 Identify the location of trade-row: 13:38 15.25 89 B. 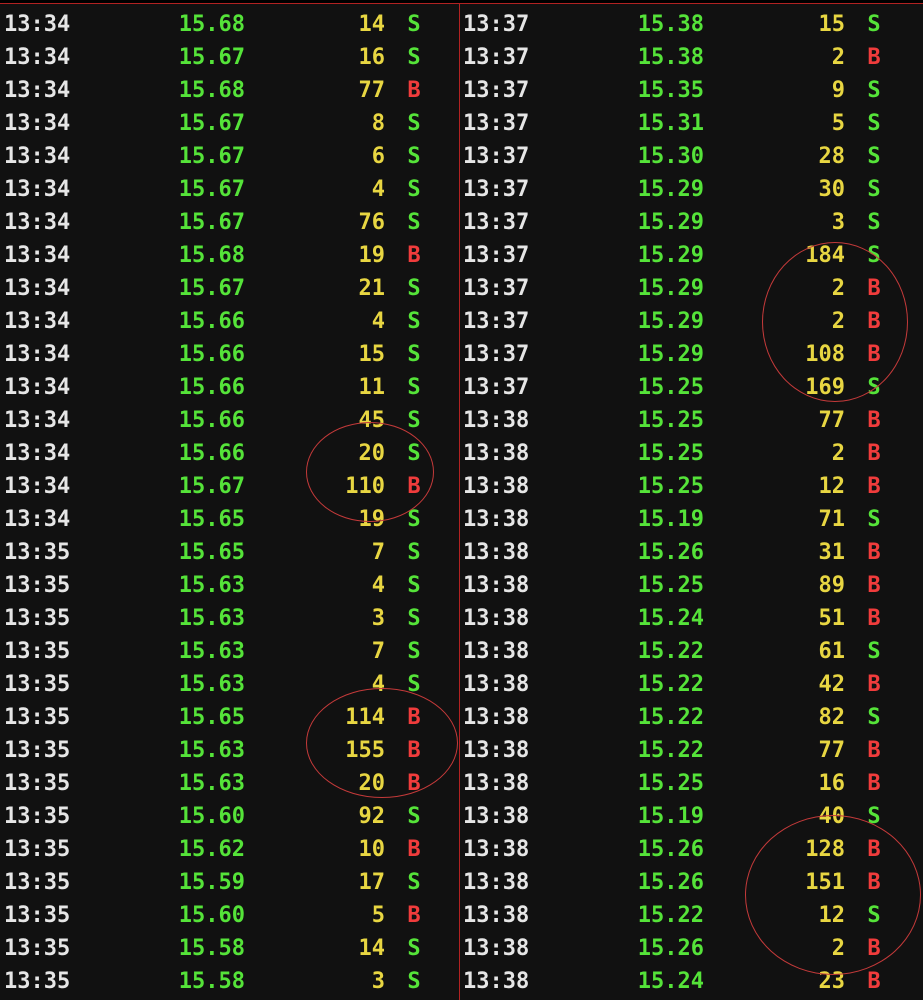
(691, 585).